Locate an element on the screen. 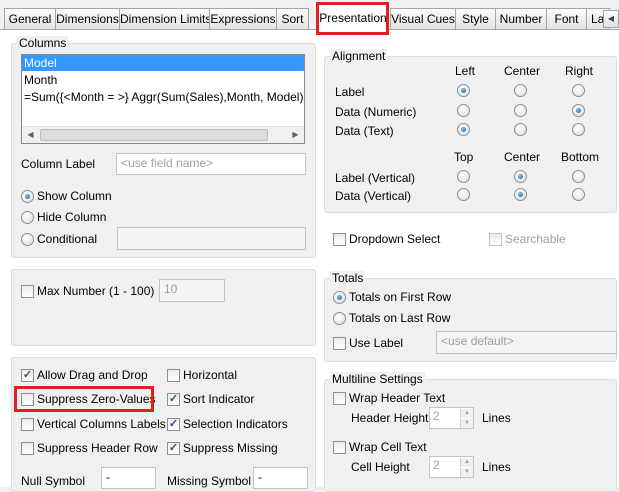 The width and height of the screenshot is (619, 492). label-bottom-radio is located at coordinates (578, 176).